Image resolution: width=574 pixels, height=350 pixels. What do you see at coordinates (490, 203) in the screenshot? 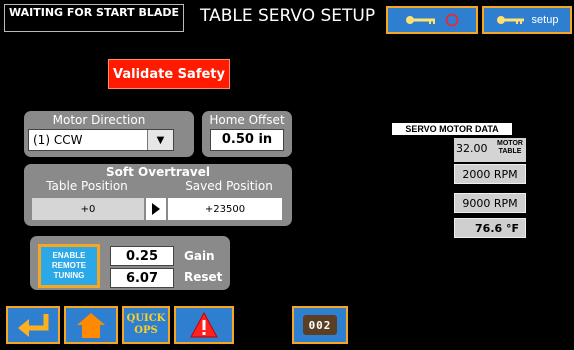
I see `max-servo-speed-value: 9000 RPM` at bounding box center [490, 203].